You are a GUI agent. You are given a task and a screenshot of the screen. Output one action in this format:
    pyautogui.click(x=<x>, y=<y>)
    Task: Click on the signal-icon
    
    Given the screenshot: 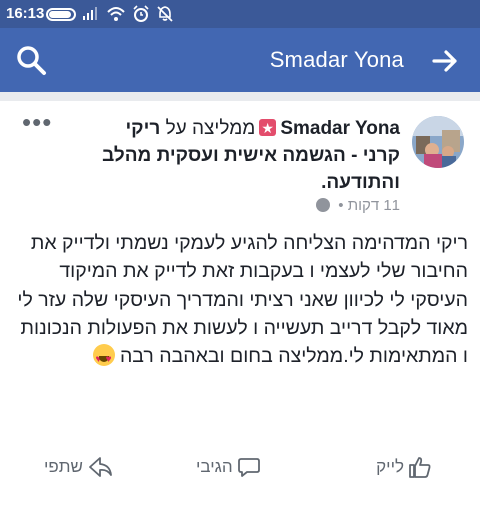 What is the action you would take?
    pyautogui.click(x=90, y=13)
    